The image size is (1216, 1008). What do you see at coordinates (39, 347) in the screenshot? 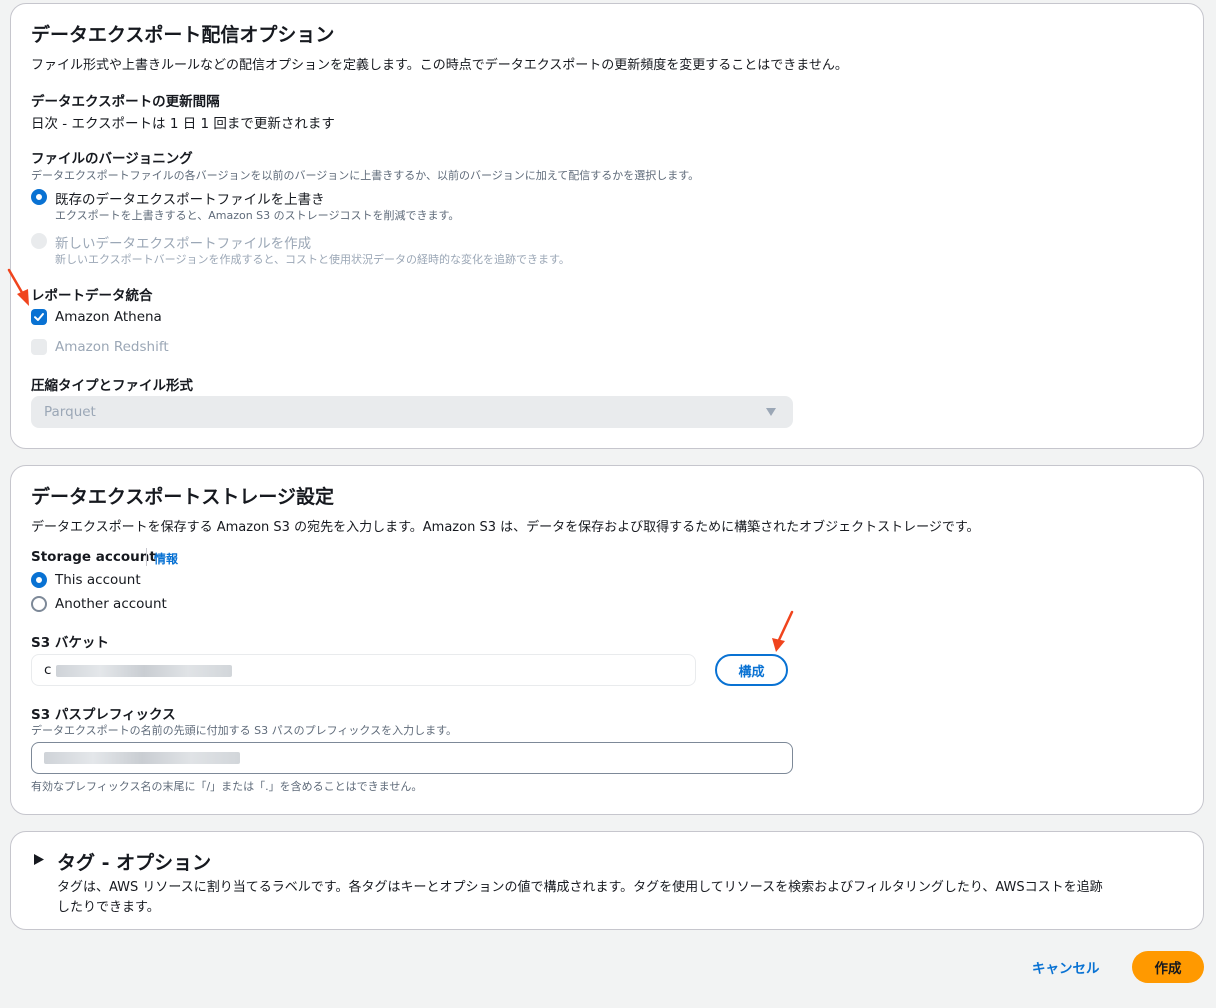
I see `redshift-checkbox` at bounding box center [39, 347].